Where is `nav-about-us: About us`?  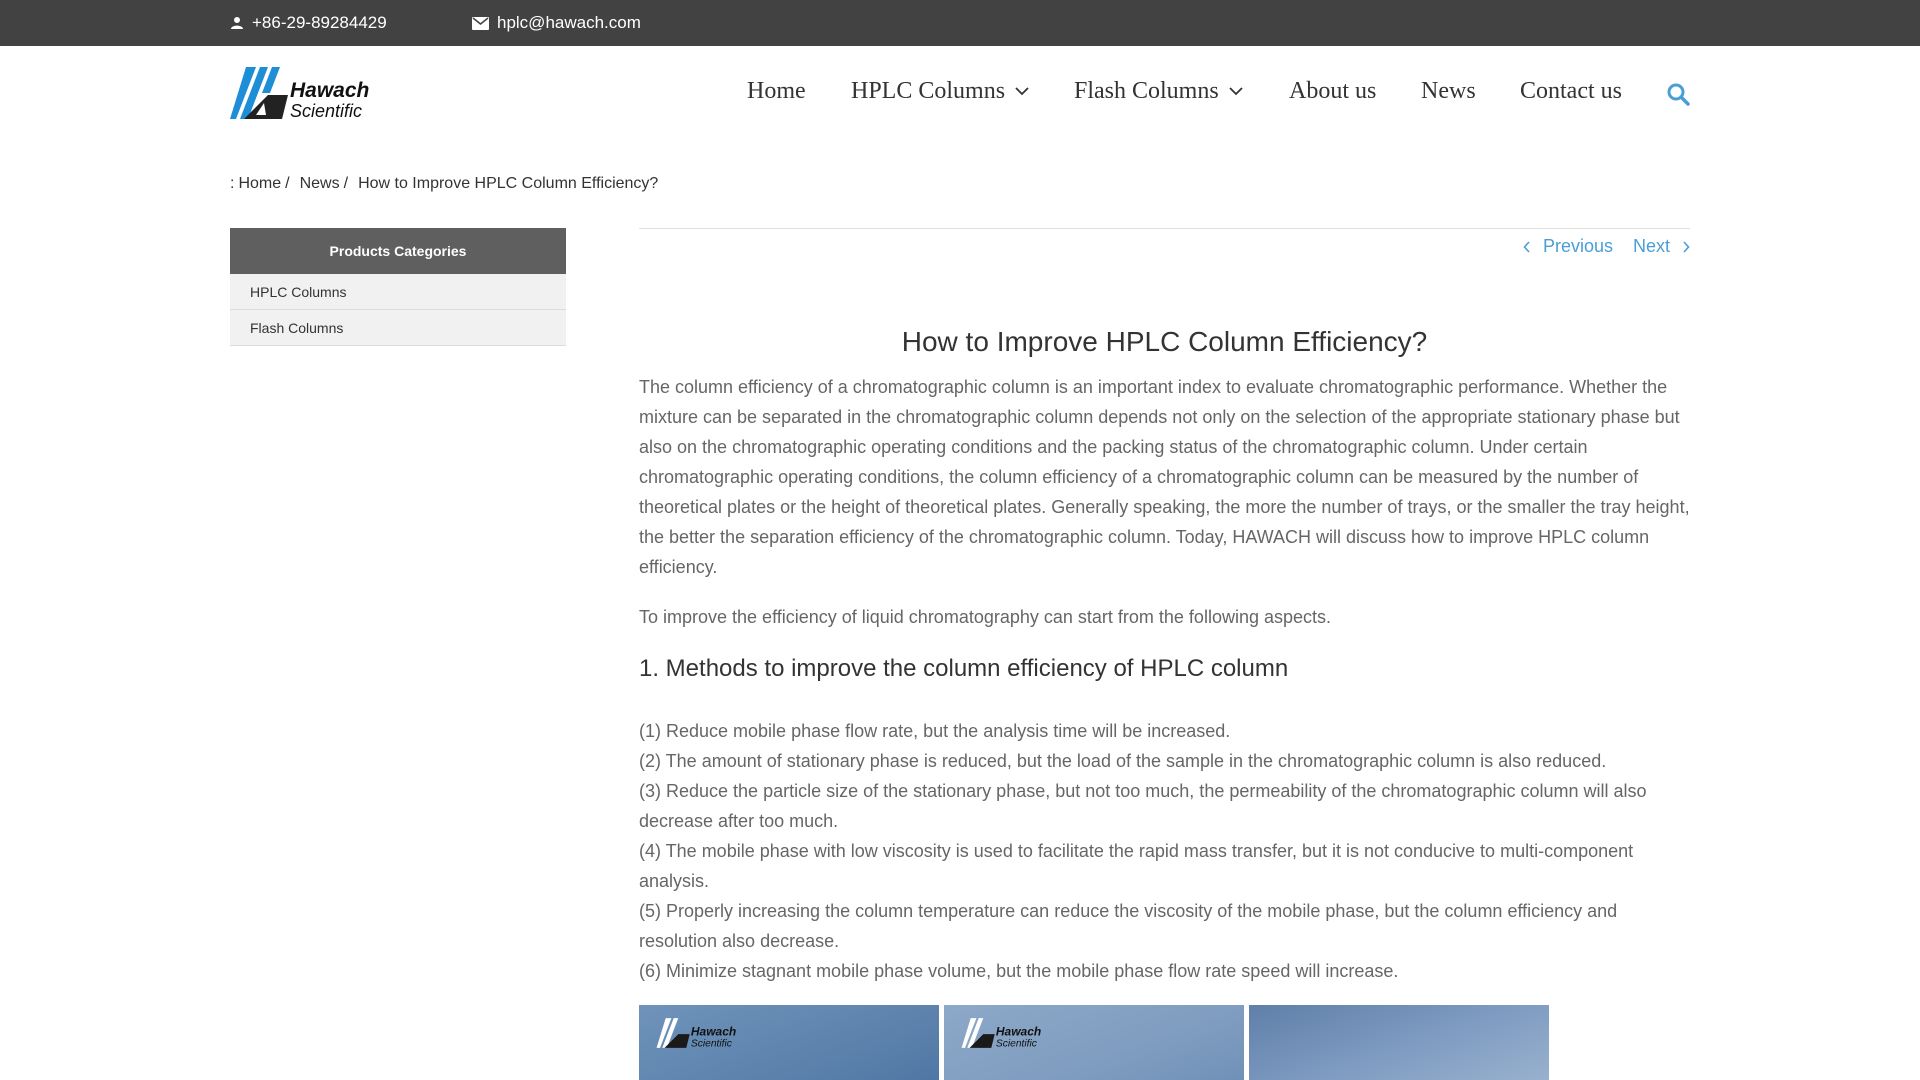
nav-about-us: About us is located at coordinates (1332, 91).